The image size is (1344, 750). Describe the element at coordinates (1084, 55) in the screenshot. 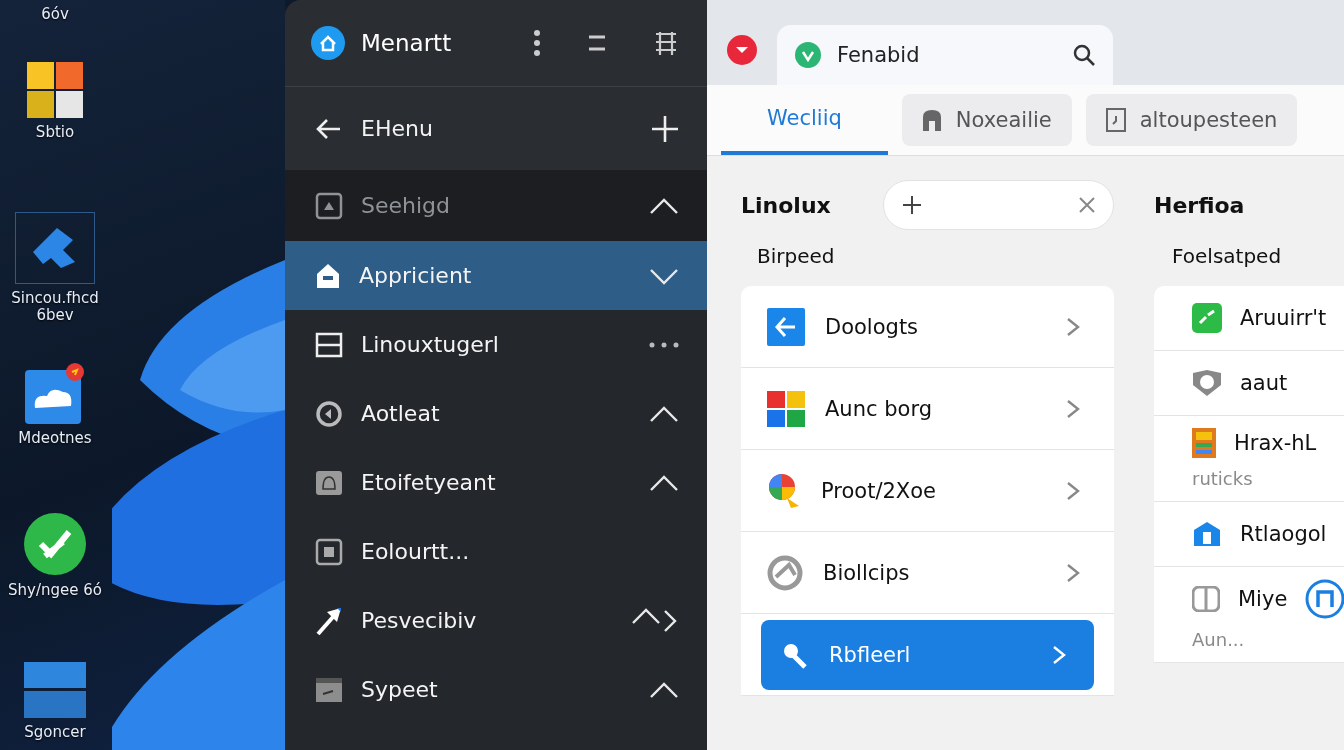

I see `search-icon` at that location.